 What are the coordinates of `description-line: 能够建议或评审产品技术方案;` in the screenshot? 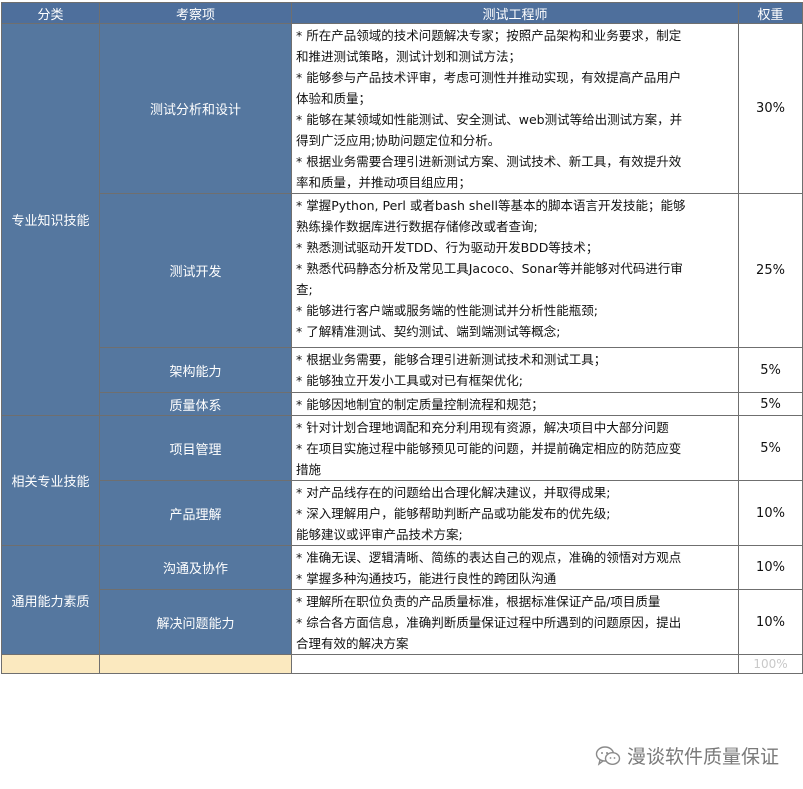 It's located at (379, 534).